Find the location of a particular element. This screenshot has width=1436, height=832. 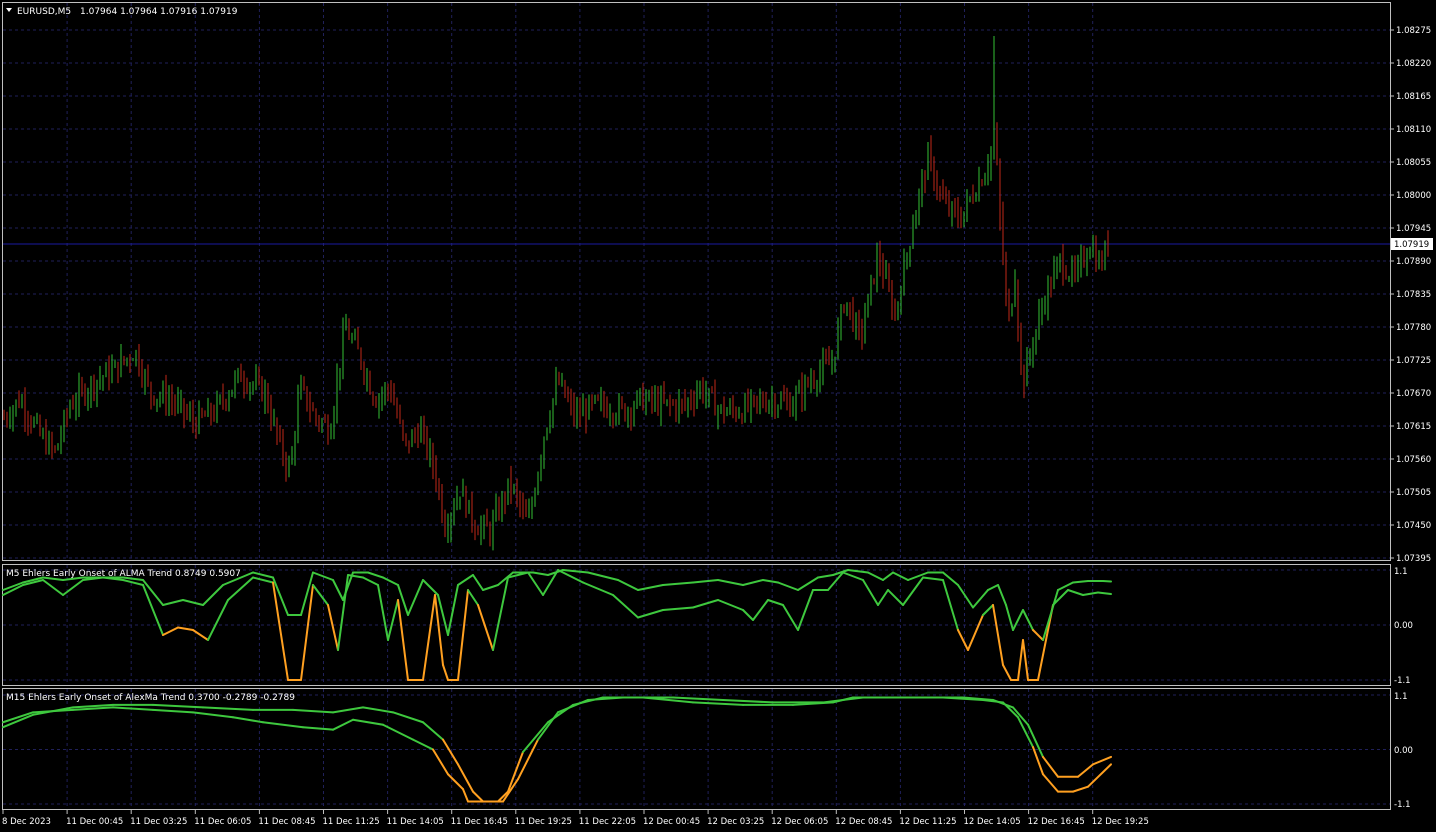

price-label: 1.07395 is located at coordinates (1413, 559).